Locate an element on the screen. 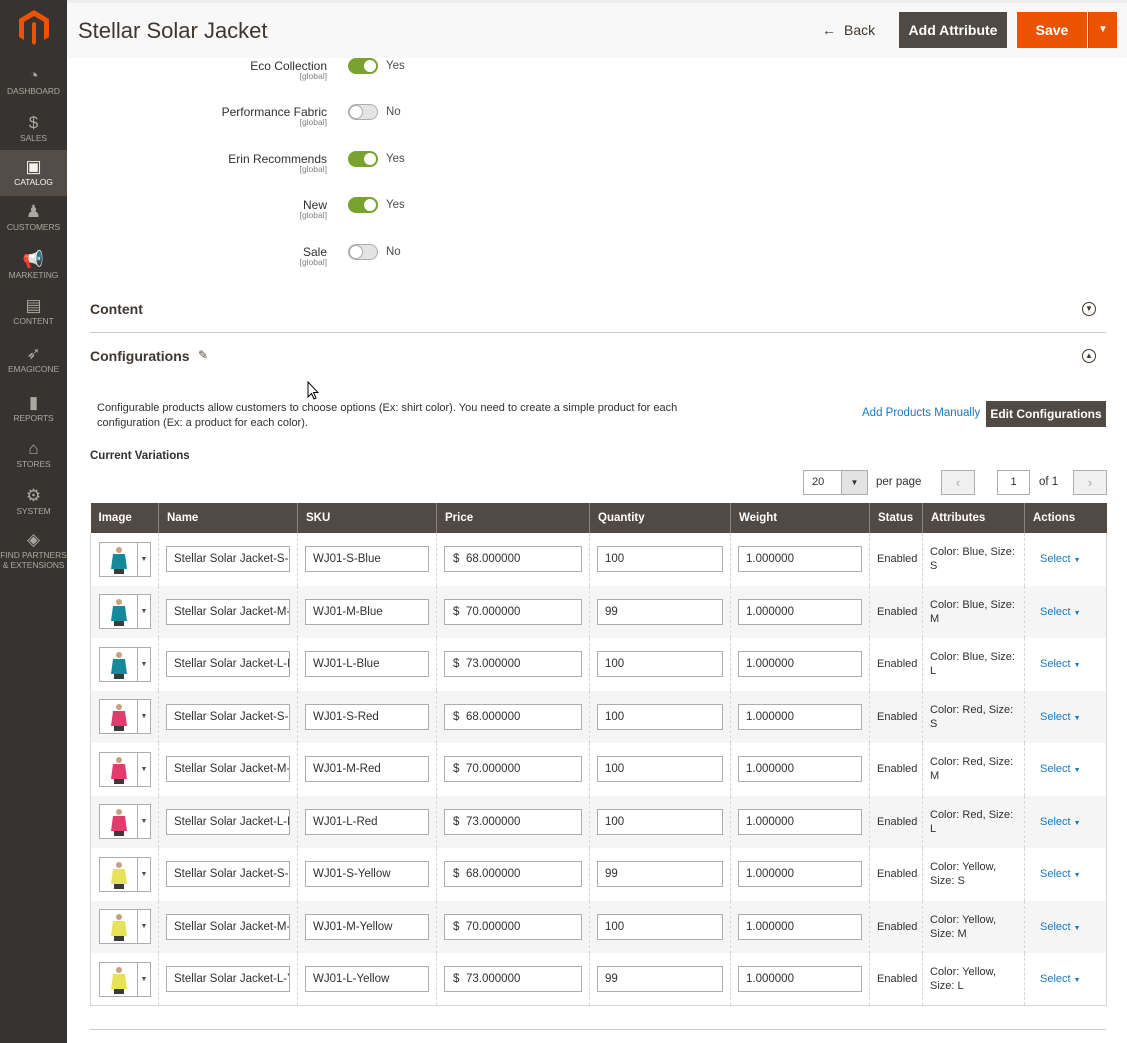 The width and height of the screenshot is (1127, 1043). chevron-up-icon: ▲ is located at coordinates (1089, 356).